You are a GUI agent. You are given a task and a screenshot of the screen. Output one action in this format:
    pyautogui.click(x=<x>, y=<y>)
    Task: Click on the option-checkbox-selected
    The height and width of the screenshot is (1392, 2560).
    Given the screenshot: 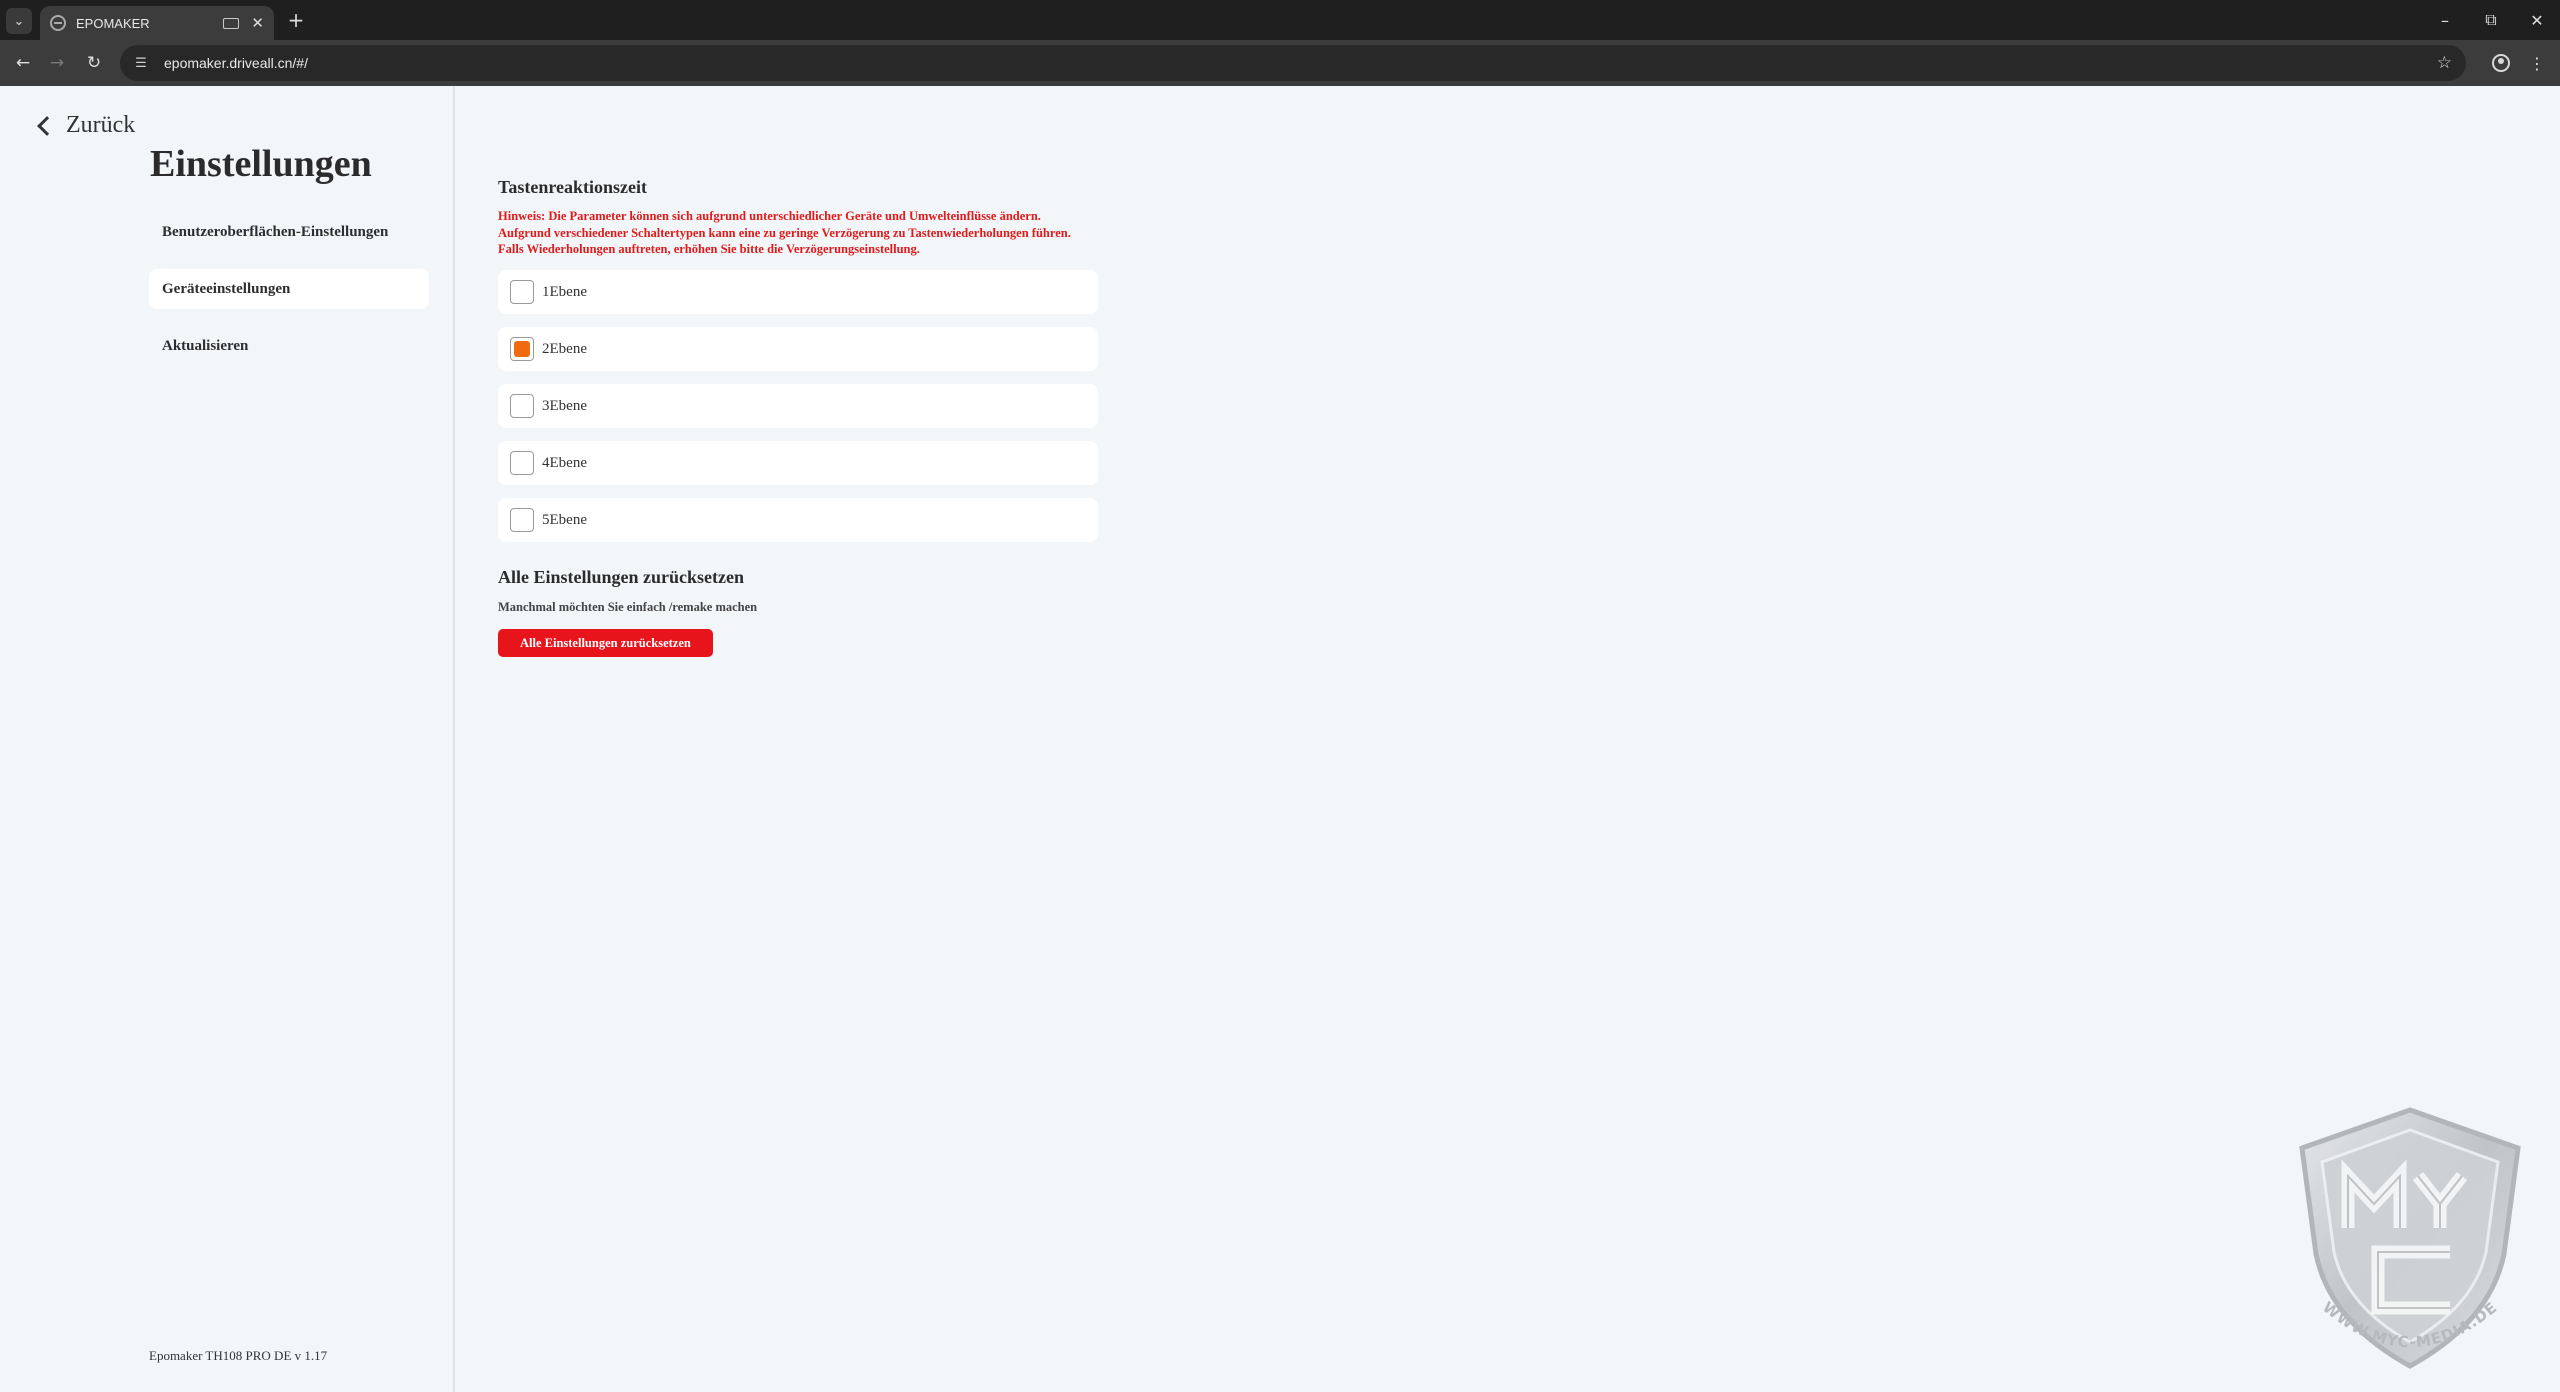 What is the action you would take?
    pyautogui.click(x=522, y=349)
    